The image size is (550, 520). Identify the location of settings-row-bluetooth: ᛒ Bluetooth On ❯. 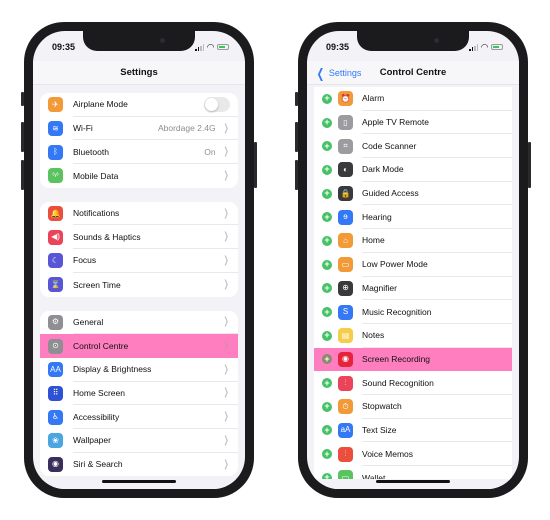
(139, 152).